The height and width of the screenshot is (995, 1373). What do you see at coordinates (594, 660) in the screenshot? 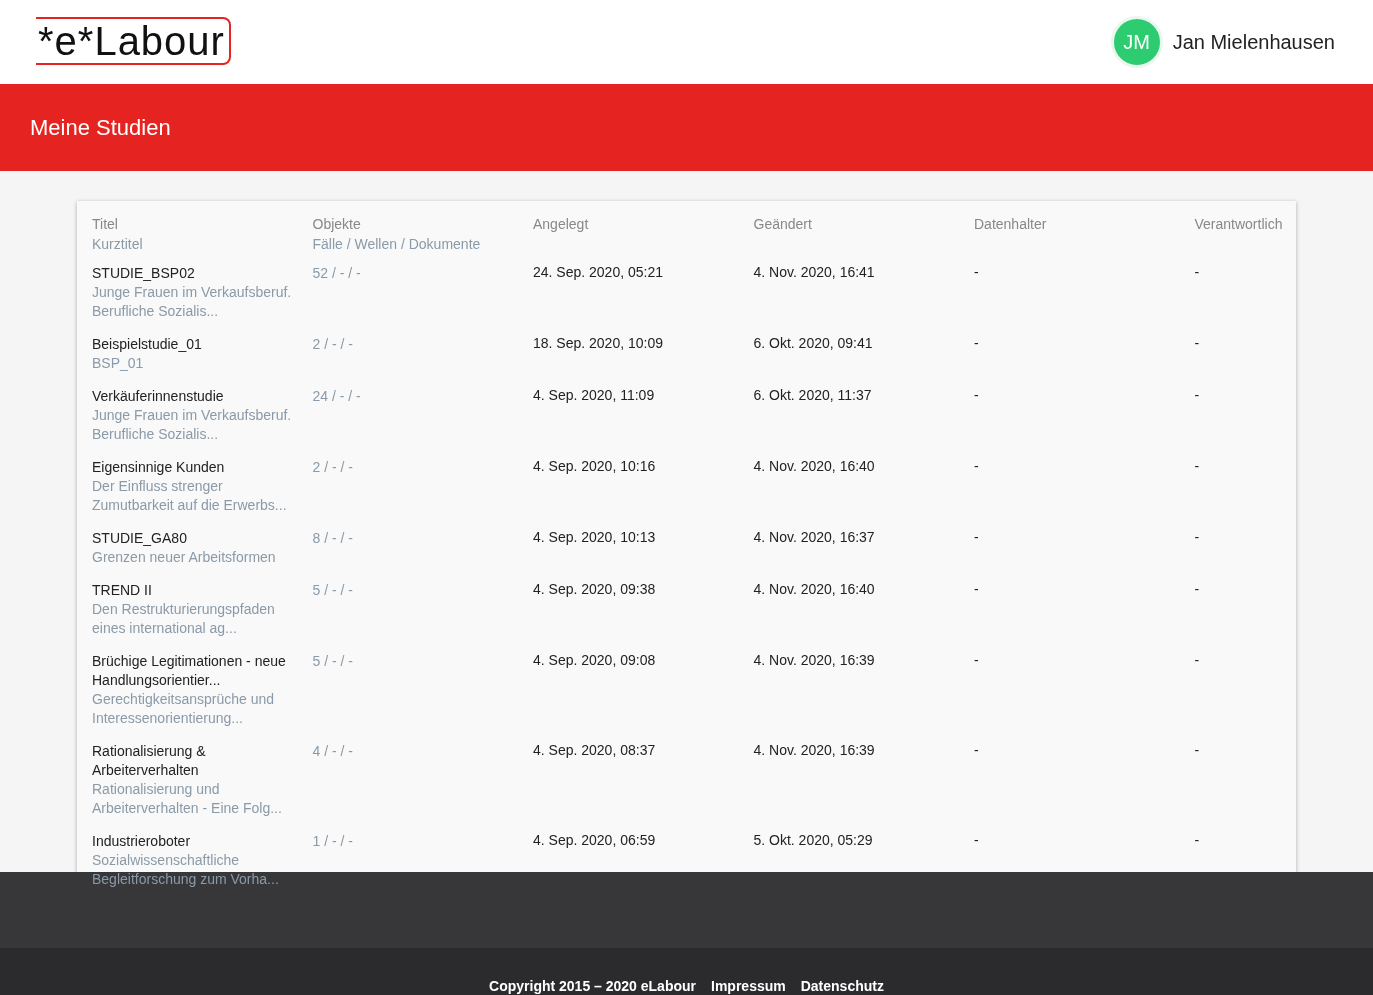
I see `created-date: 4. Sep. 2020, 09:08` at bounding box center [594, 660].